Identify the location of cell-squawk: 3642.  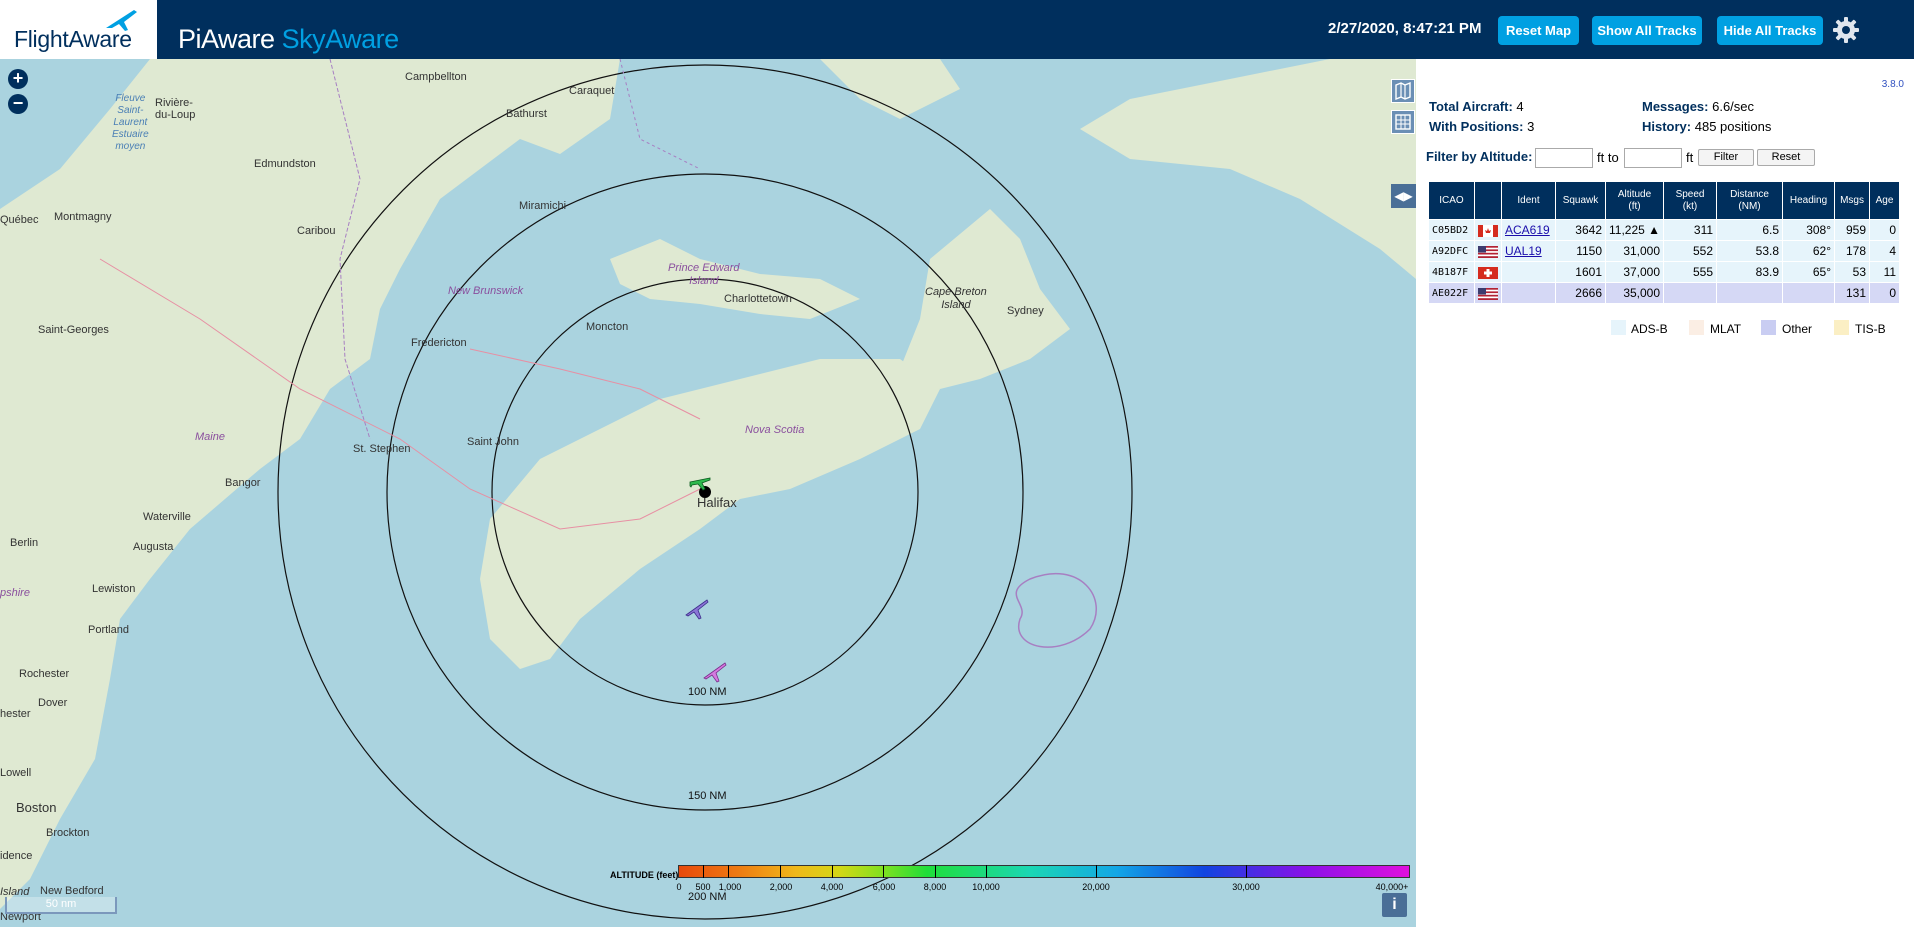
(1580, 230).